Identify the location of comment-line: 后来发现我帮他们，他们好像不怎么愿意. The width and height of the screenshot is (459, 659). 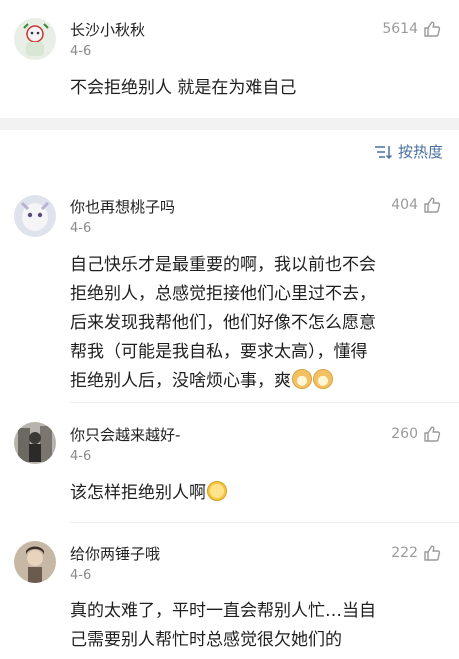
(223, 323).